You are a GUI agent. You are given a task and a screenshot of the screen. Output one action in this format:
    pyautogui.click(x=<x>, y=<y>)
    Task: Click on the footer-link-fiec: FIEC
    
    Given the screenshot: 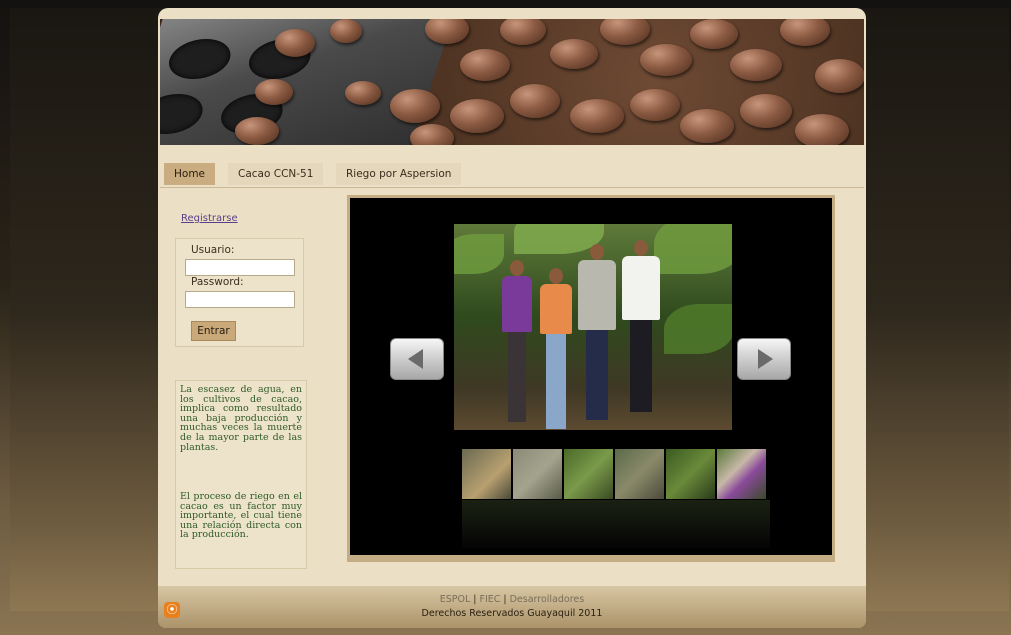 What is the action you would take?
    pyautogui.click(x=490, y=599)
    